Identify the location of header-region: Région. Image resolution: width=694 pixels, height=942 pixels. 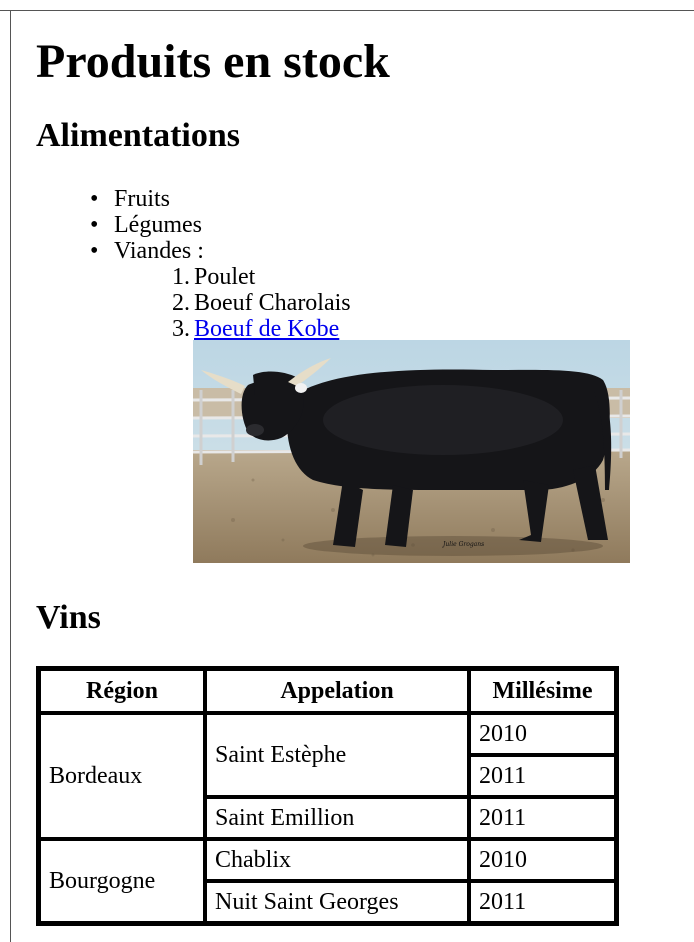
(122, 691).